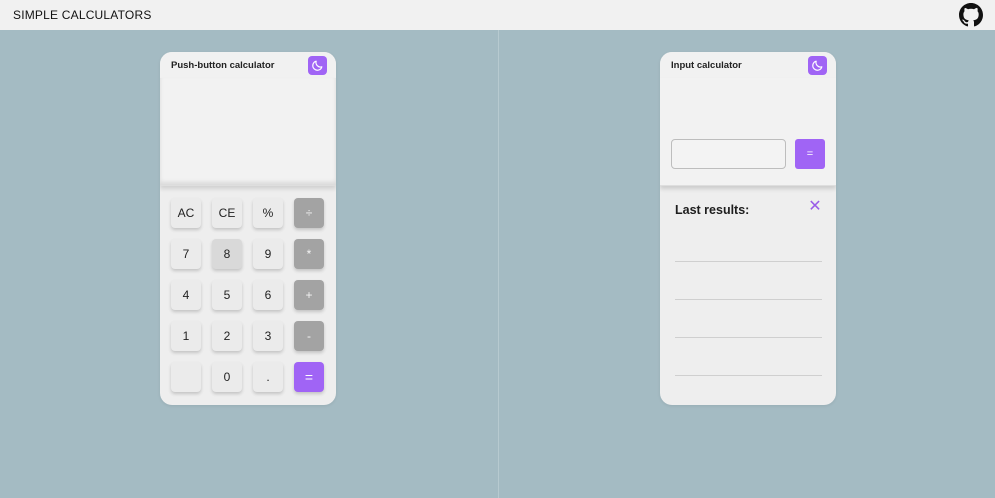  I want to click on calculator-display, so click(248, 132).